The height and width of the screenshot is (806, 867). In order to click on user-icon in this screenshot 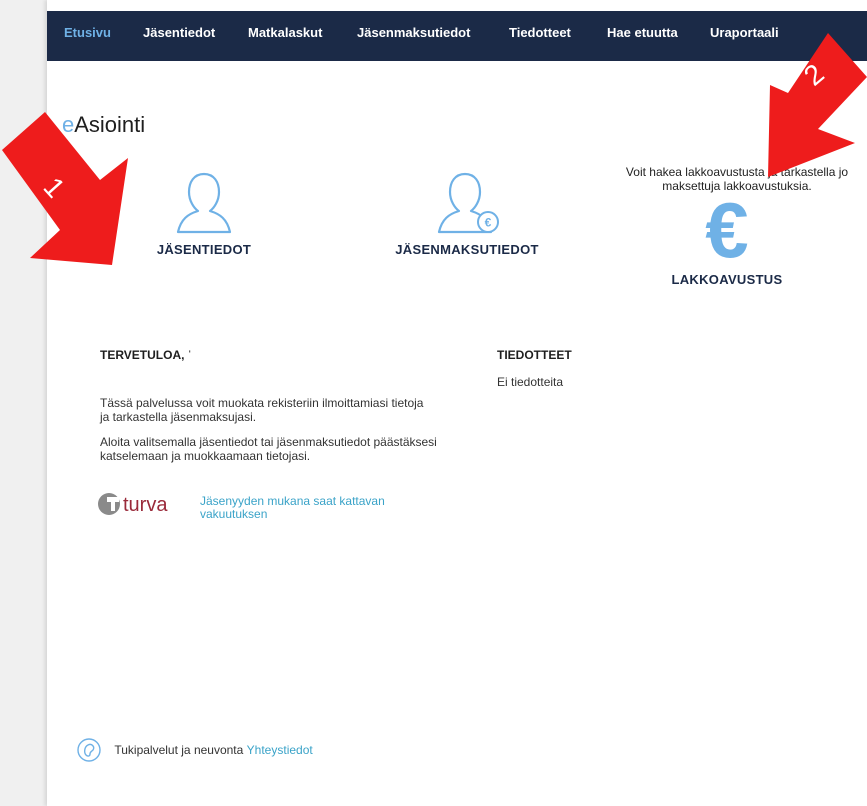, I will do `click(204, 203)`.